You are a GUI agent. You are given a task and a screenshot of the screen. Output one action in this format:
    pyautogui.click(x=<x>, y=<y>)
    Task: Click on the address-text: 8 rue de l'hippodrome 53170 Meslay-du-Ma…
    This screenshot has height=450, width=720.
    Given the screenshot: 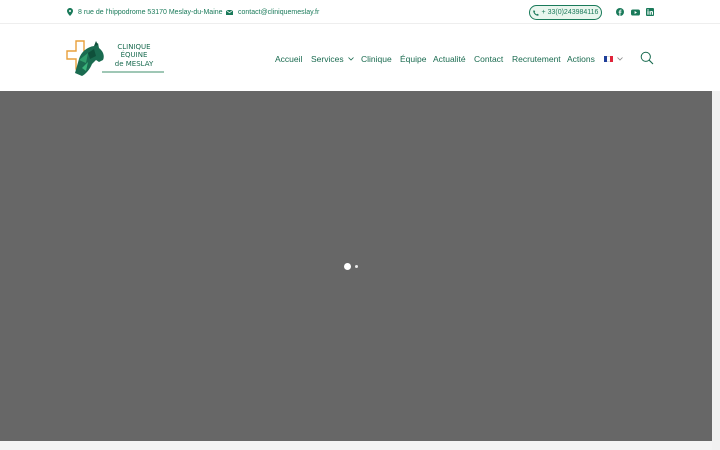 What is the action you would take?
    pyautogui.click(x=150, y=12)
    